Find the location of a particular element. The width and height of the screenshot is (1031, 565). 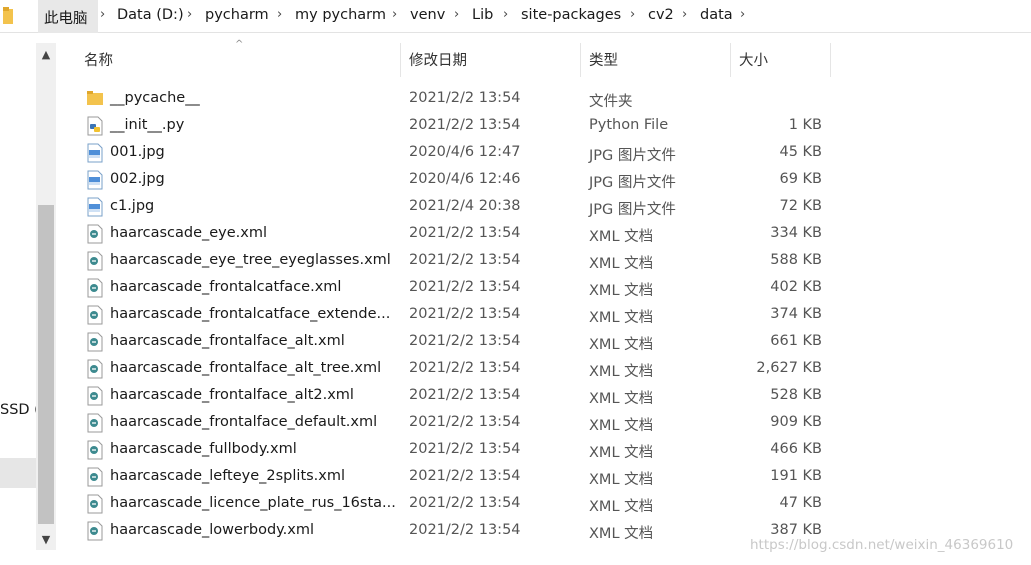

file-date: 2020/4/6 12:46 is located at coordinates (465, 179).